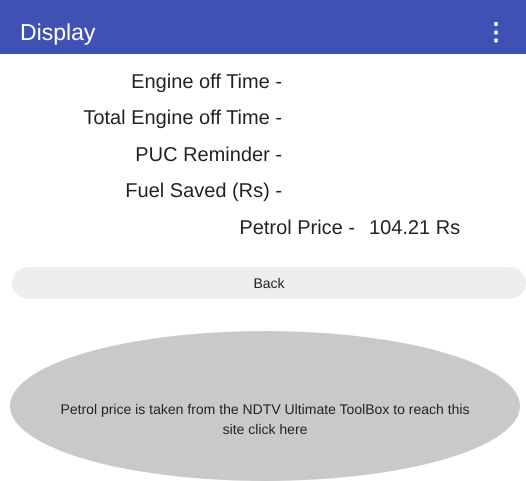 The height and width of the screenshot is (481, 526). I want to click on field-label: PUC Reminder -, so click(208, 155).